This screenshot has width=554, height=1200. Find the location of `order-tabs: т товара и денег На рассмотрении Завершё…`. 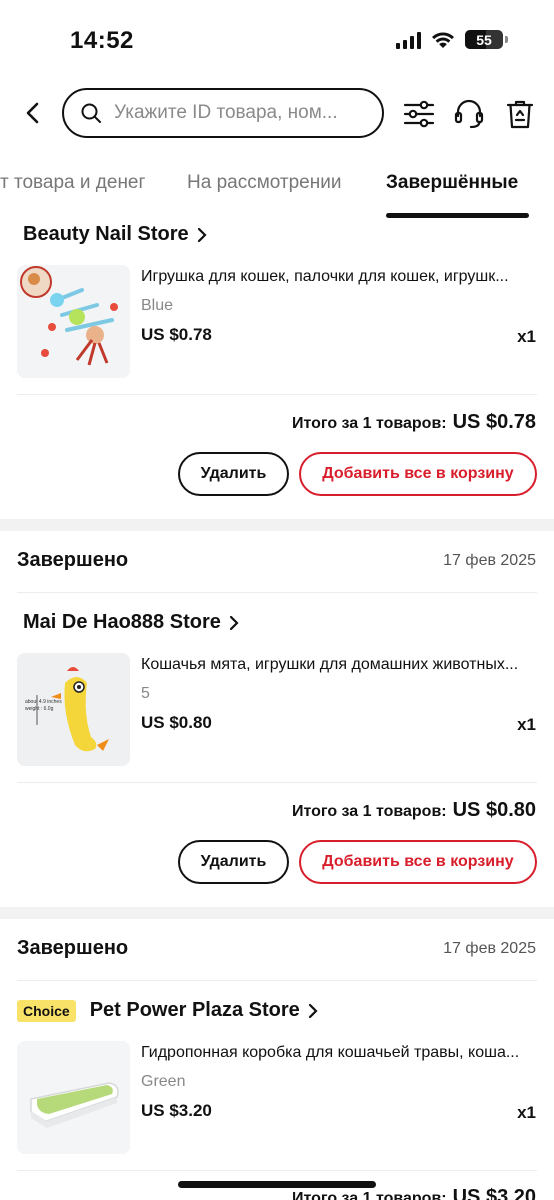

order-tabs: т товара и денег На рассмотрении Завершё… is located at coordinates (277, 192).